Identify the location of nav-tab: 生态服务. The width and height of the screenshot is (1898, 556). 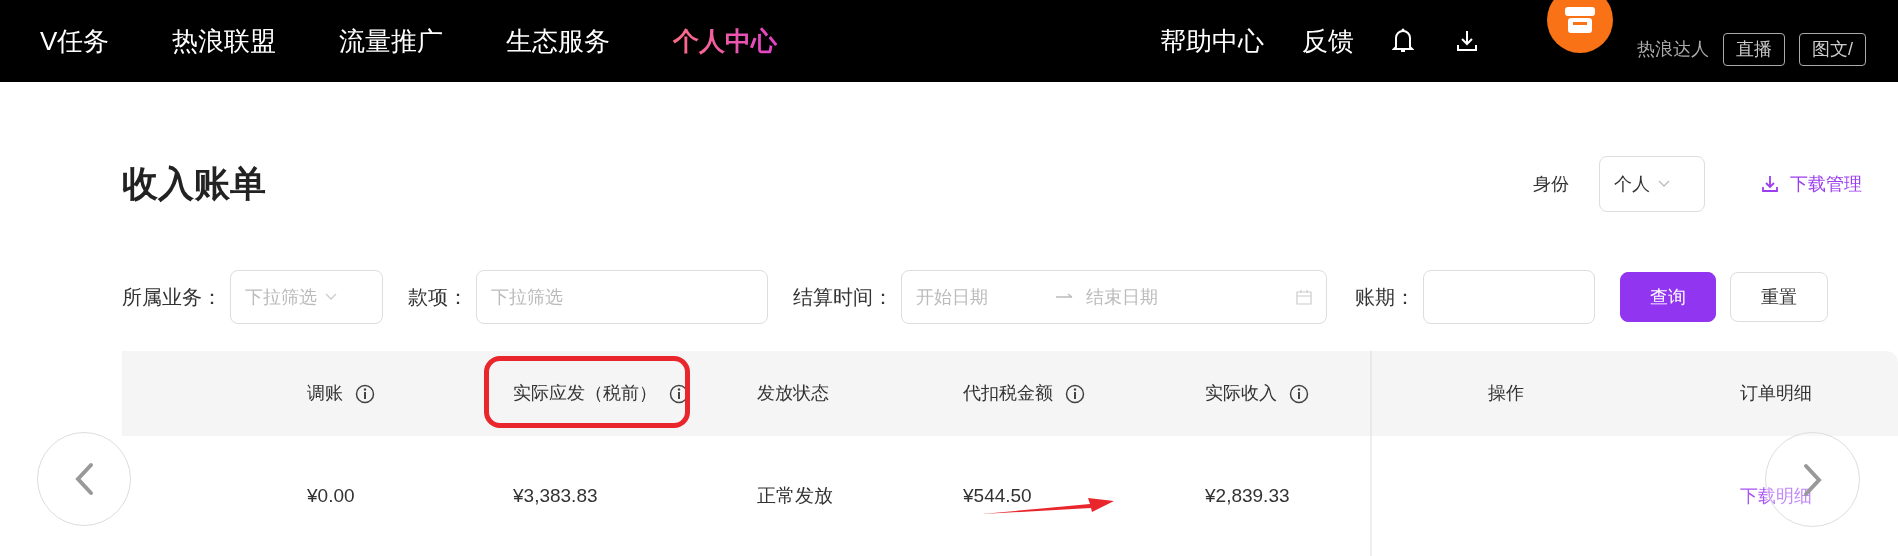
(558, 41).